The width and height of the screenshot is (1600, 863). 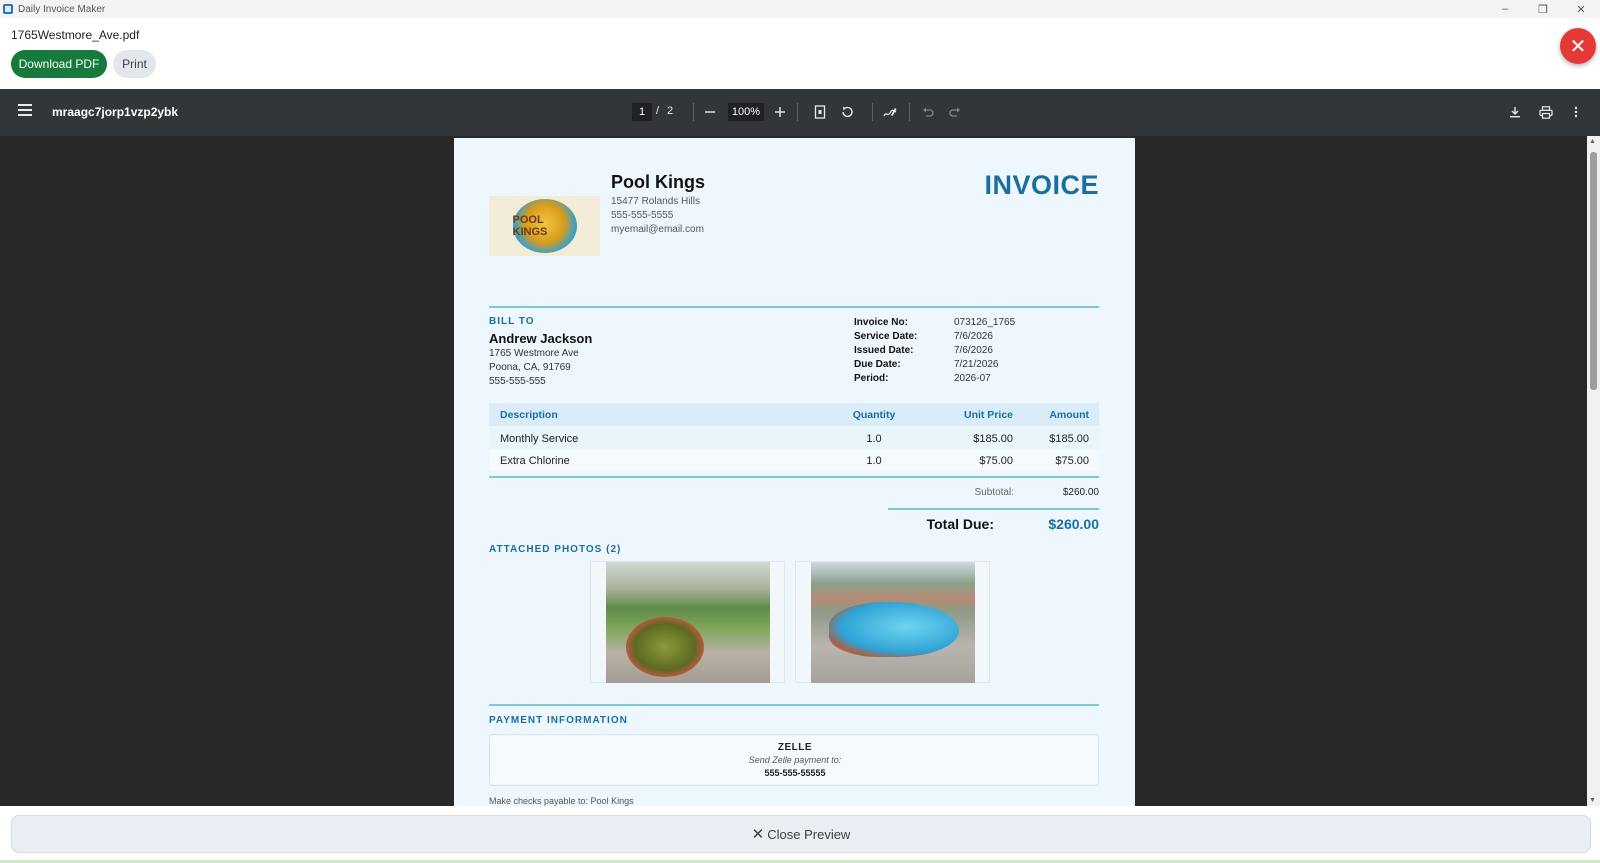 I want to click on subtotal-label: Subtotal:, so click(x=994, y=492).